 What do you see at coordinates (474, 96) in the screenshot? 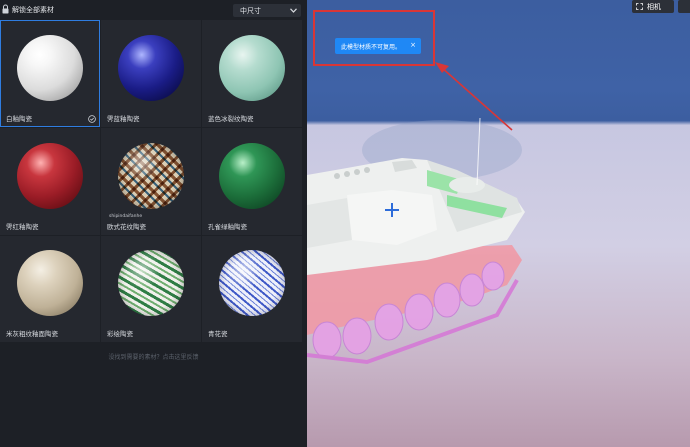
I see `annotation-arrow` at bounding box center [474, 96].